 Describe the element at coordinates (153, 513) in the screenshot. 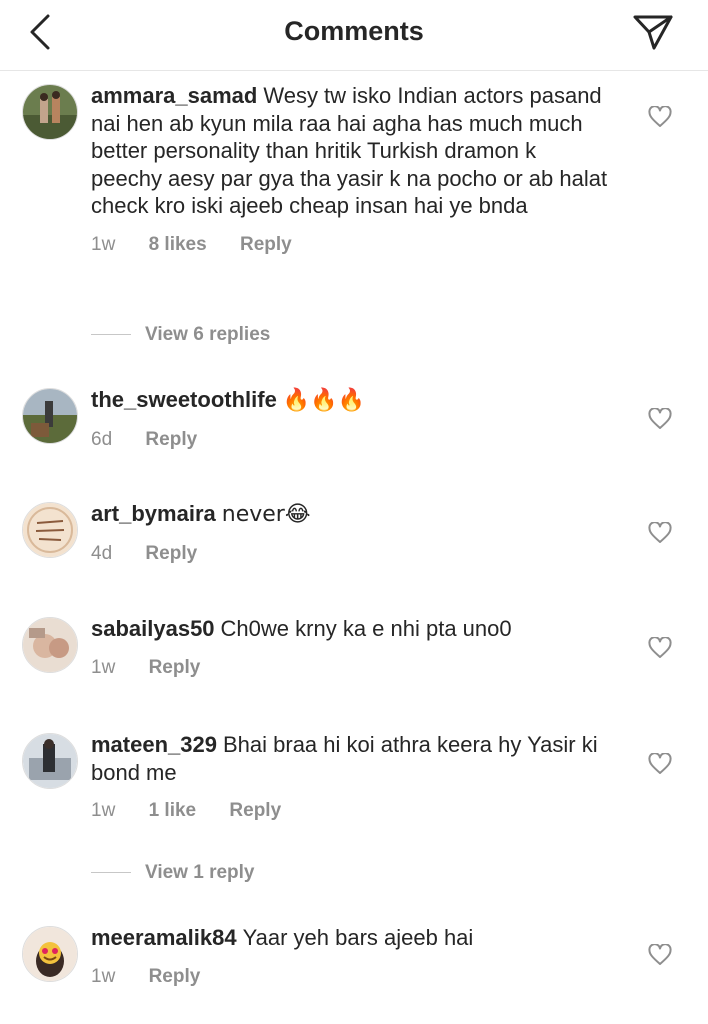

I see `comment-username: art_bymaira` at that location.